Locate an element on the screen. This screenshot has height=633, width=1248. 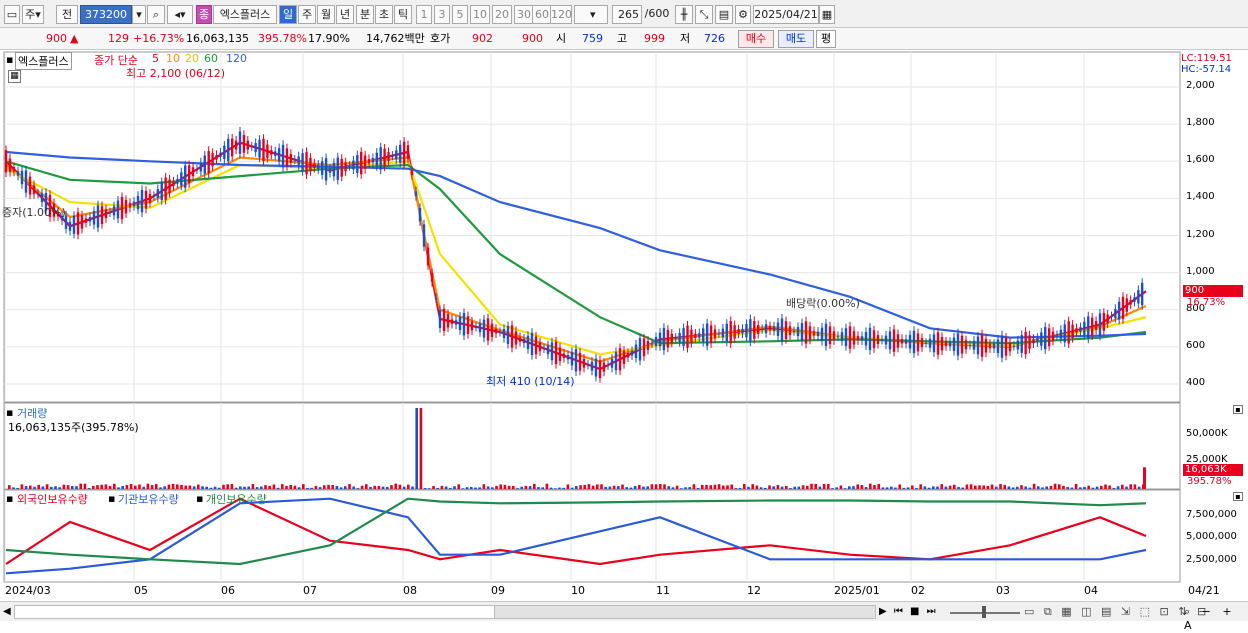
table-icon: ▦ is located at coordinates (14, 76).